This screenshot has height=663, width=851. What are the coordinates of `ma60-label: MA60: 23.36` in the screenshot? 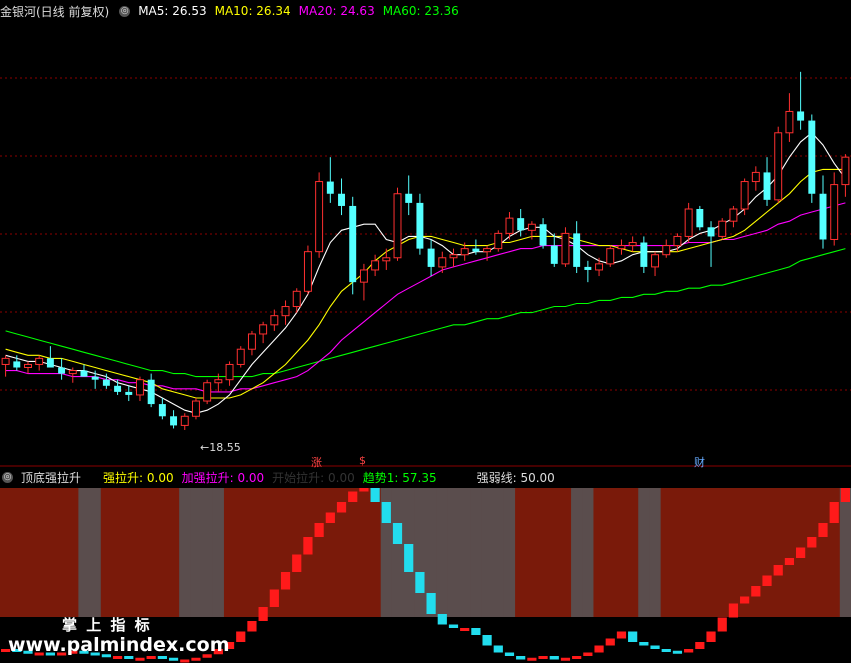 It's located at (420, 11).